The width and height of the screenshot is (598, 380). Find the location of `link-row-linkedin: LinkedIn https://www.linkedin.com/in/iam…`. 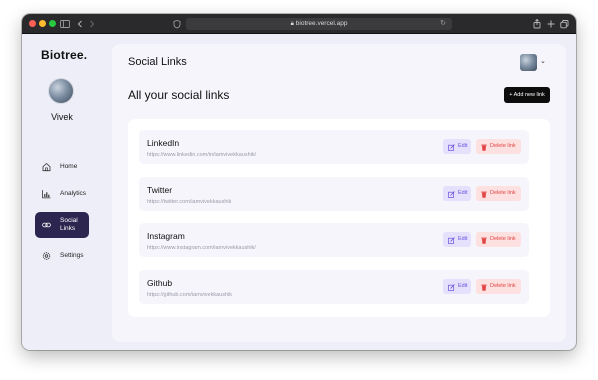

link-row-linkedin: LinkedIn https://www.linkedin.com/in/iam… is located at coordinates (334, 147).